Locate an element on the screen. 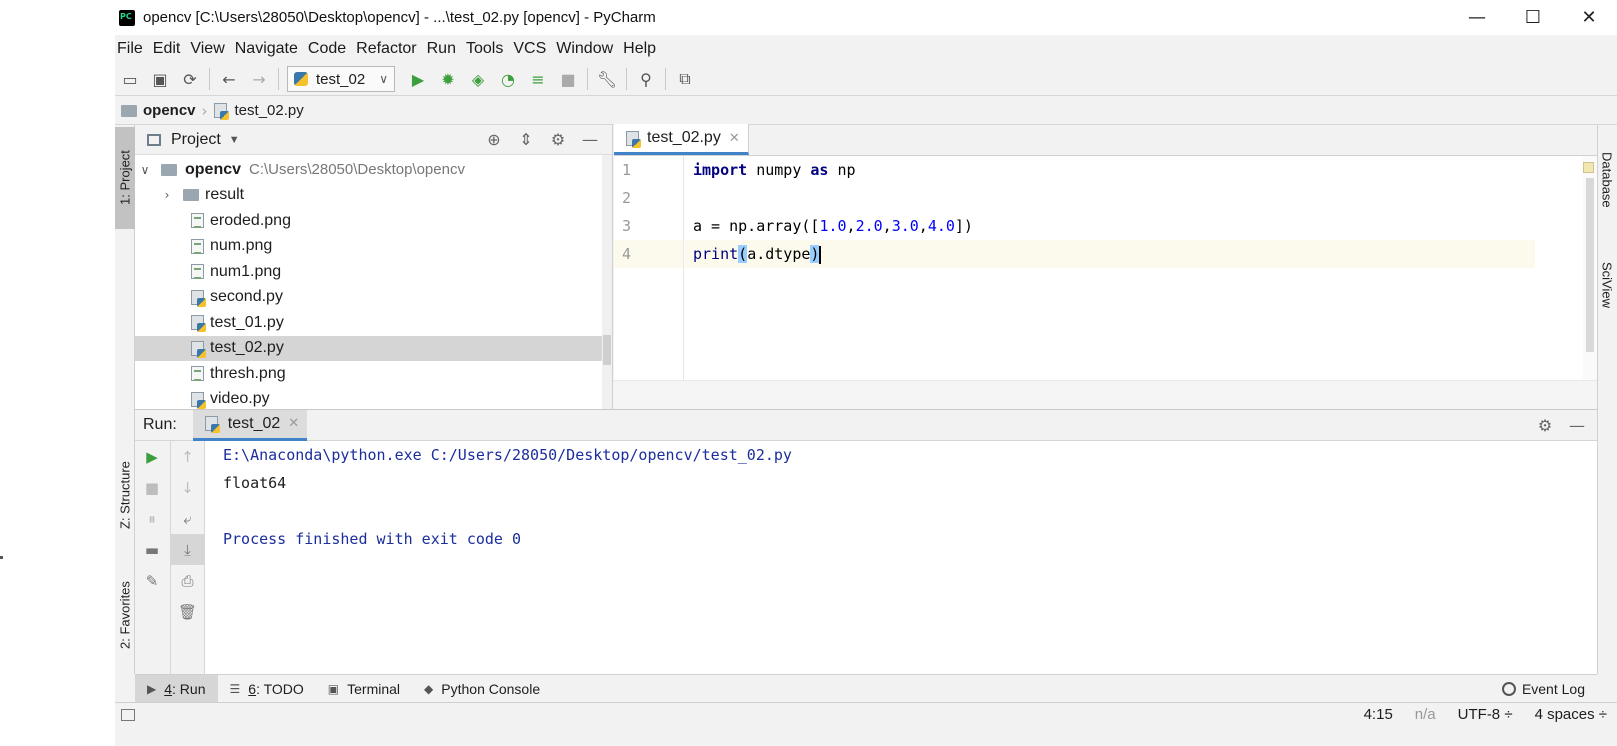  menu-file: File is located at coordinates (132, 49).